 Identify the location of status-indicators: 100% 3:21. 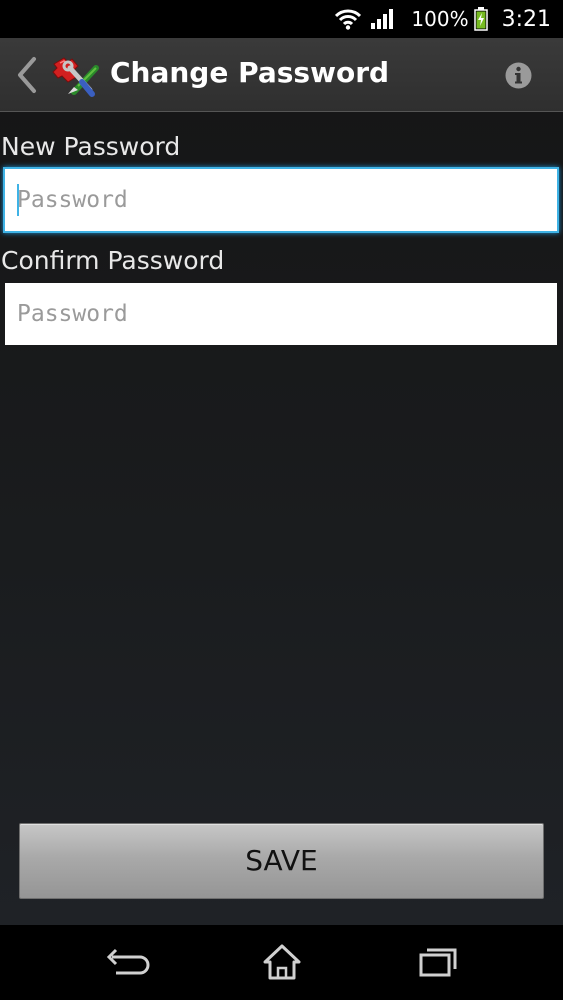
(443, 19).